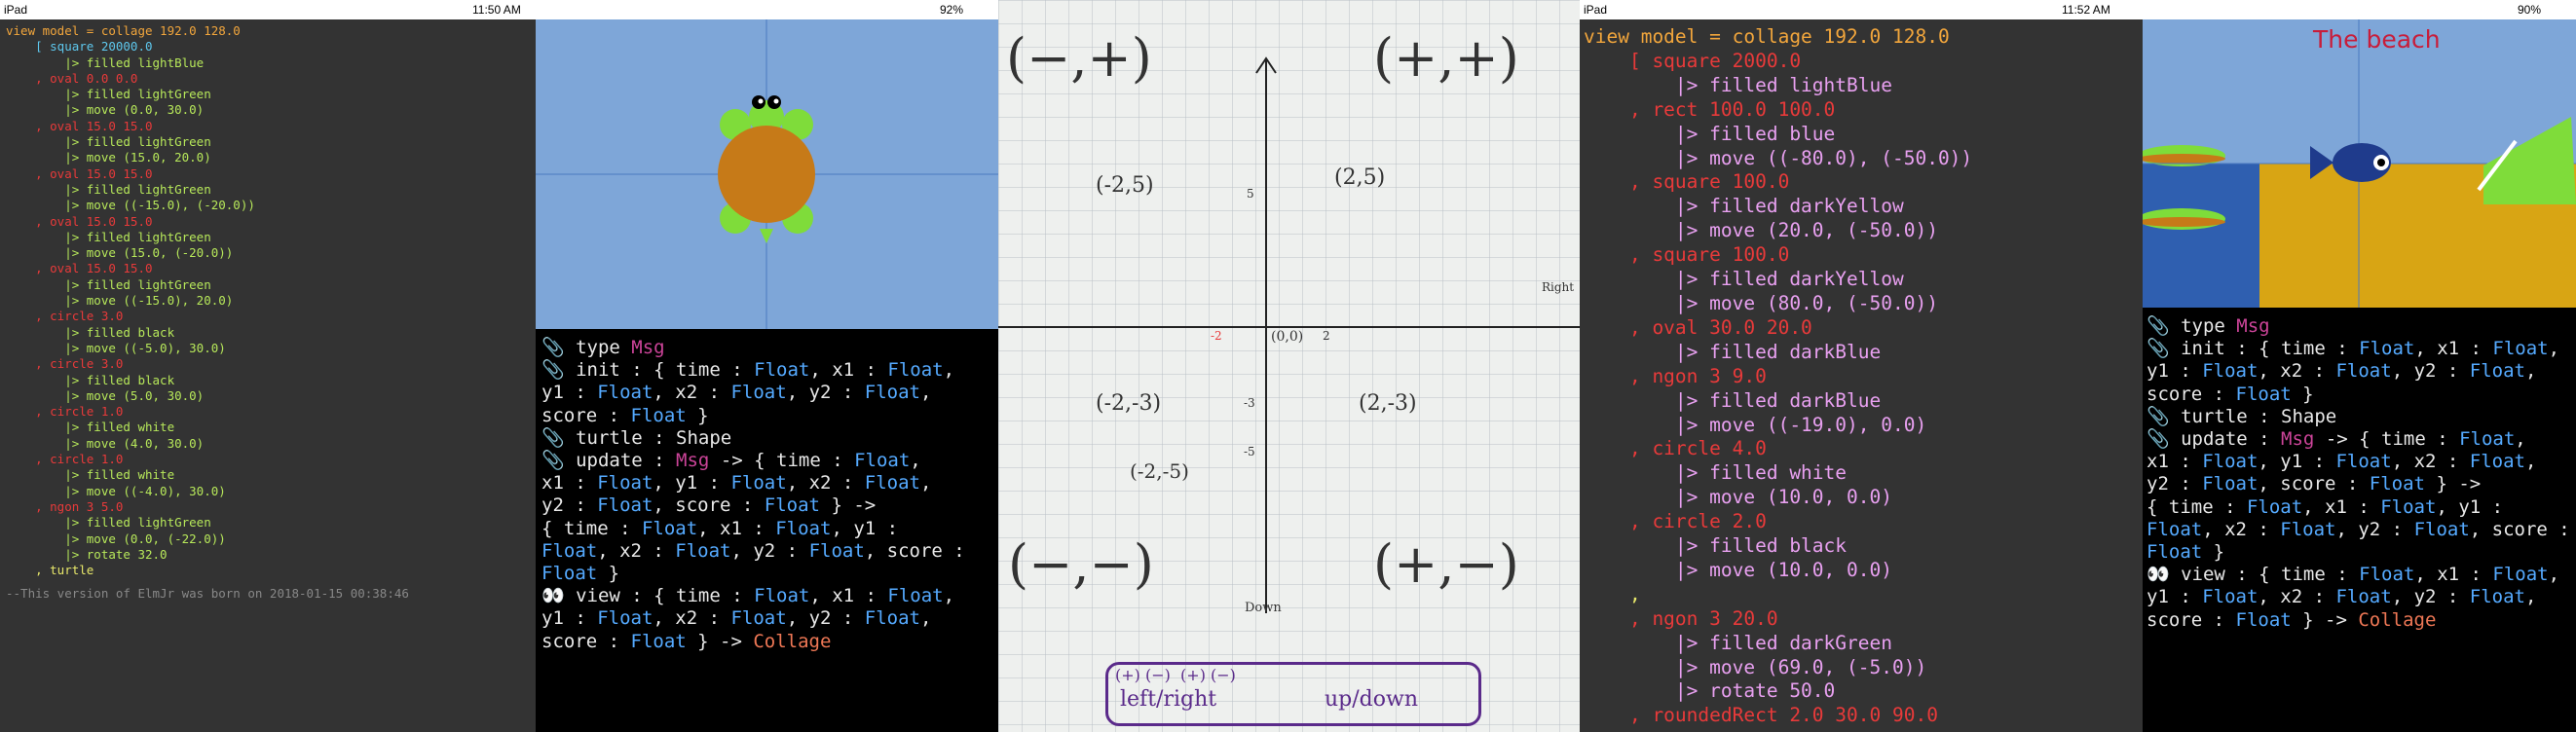 This screenshot has width=2576, height=732. Describe the element at coordinates (2358, 529) in the screenshot. I see `type-line: Float, x2 : Float, y2 : Float, score :` at that location.